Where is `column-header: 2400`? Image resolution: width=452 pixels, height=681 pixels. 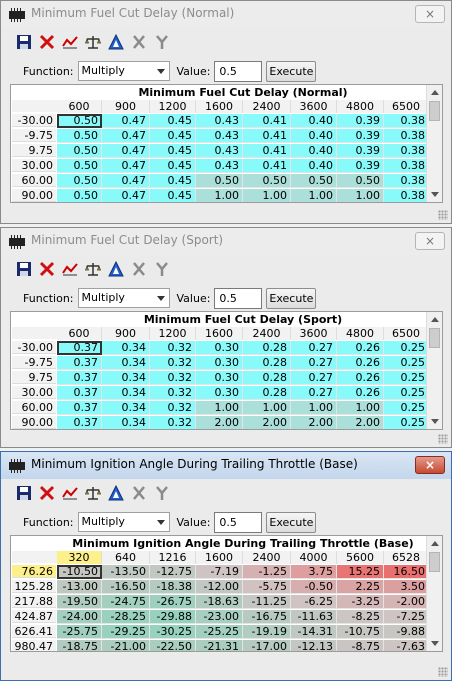
column-header: 2400 is located at coordinates (267, 557).